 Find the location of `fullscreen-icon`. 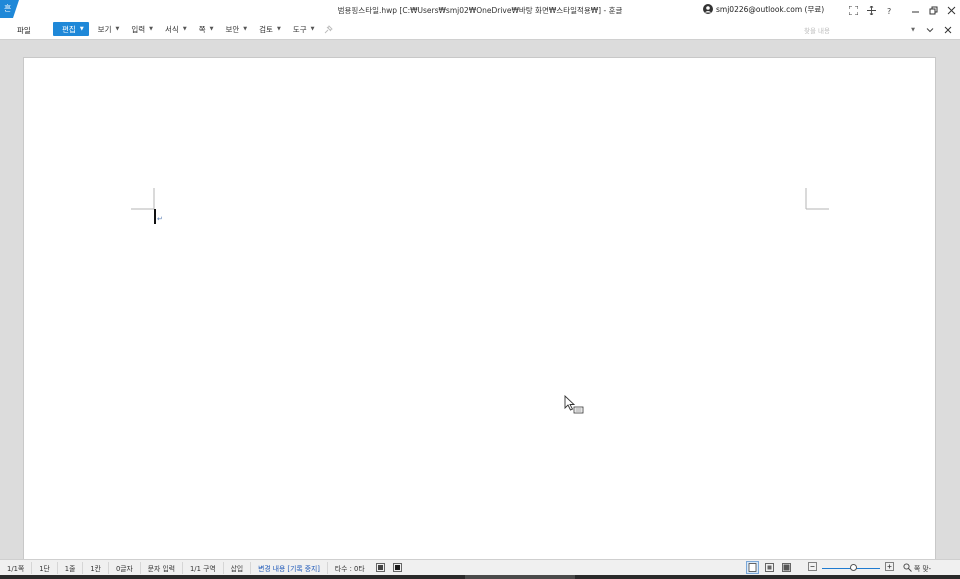

fullscreen-icon is located at coordinates (853, 10).